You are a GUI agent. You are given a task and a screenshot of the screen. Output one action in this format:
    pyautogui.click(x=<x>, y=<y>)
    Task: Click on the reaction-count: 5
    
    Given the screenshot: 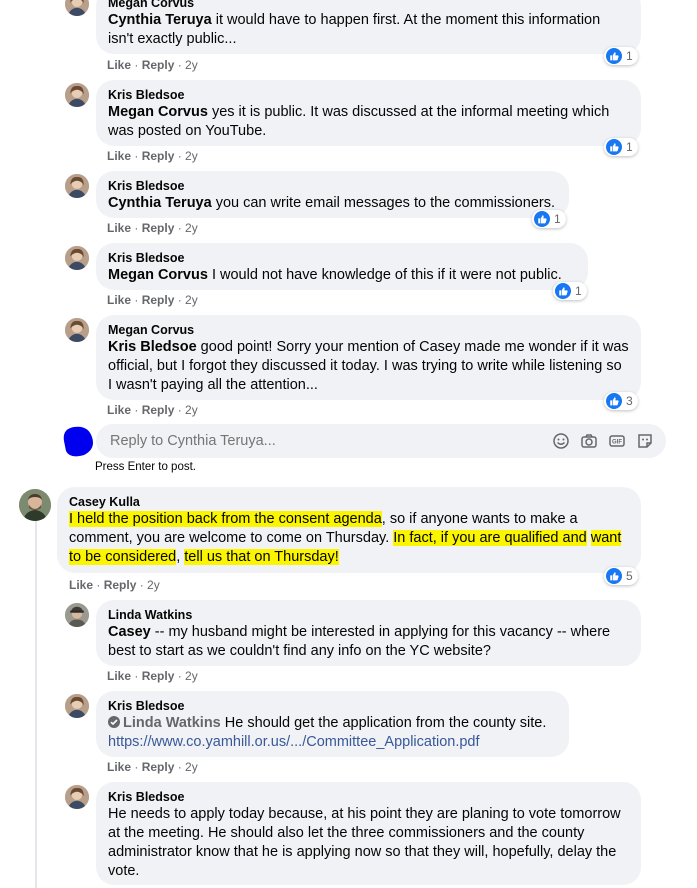 What is the action you would take?
    pyautogui.click(x=621, y=576)
    